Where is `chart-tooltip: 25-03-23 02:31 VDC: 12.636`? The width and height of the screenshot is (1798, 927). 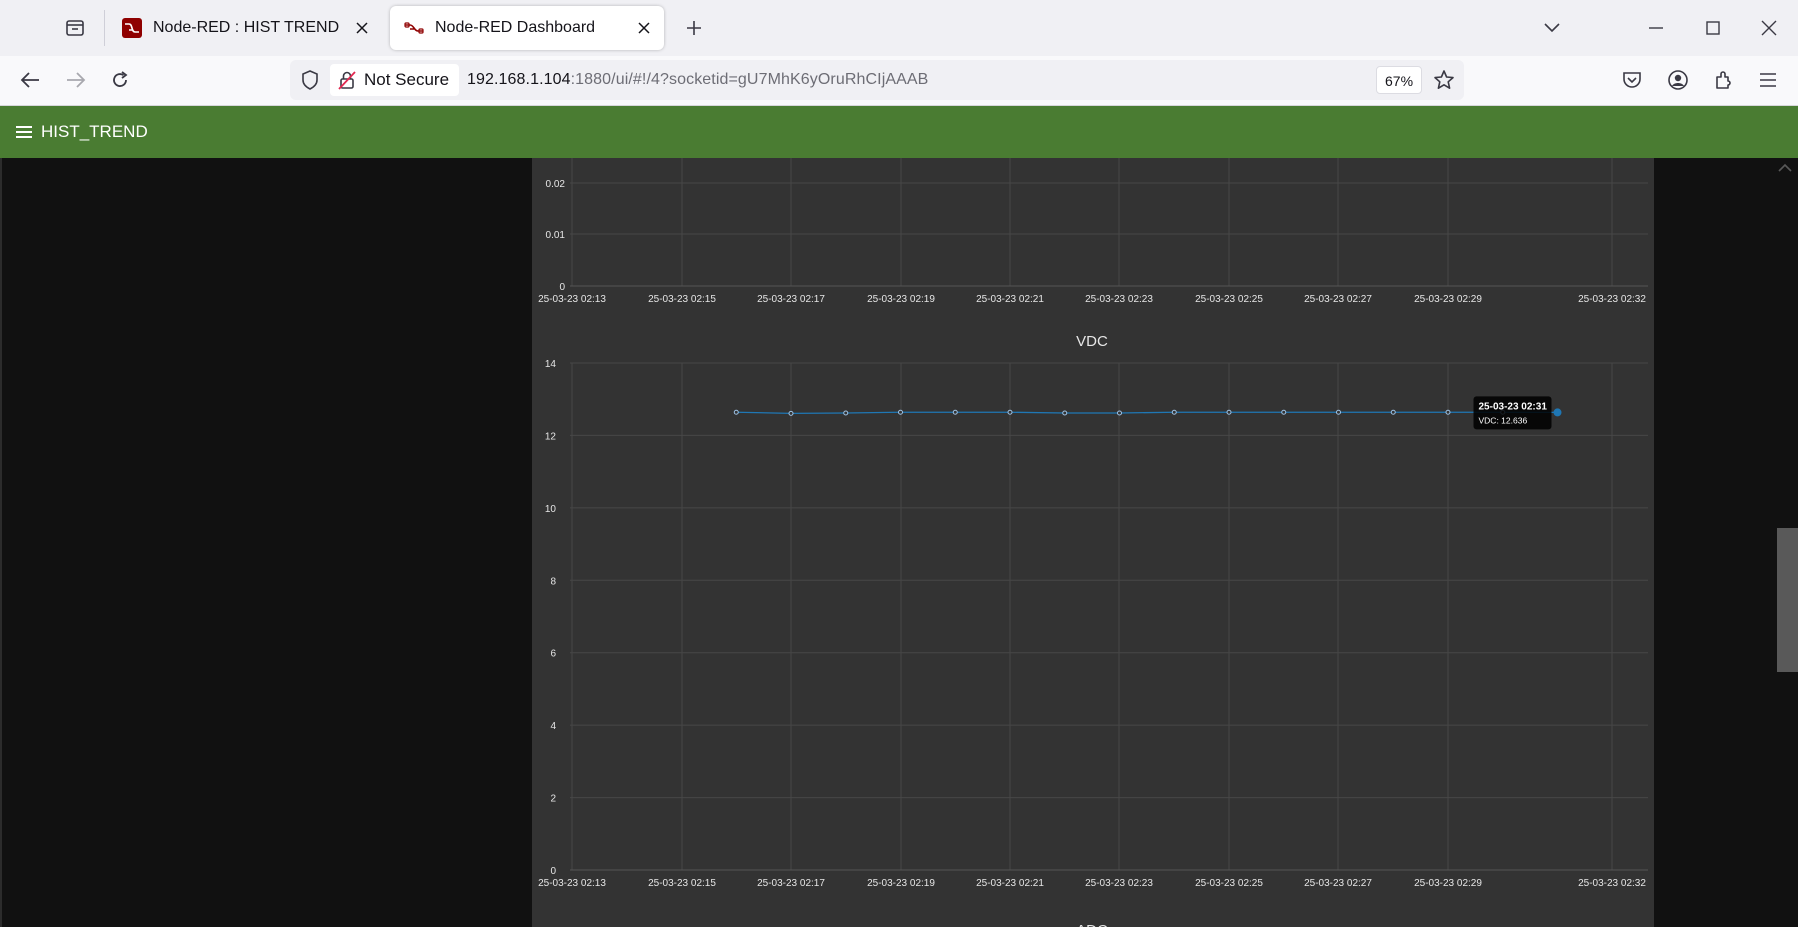
chart-tooltip: 25-03-23 02:31 VDC: 12.636 is located at coordinates (1512, 413).